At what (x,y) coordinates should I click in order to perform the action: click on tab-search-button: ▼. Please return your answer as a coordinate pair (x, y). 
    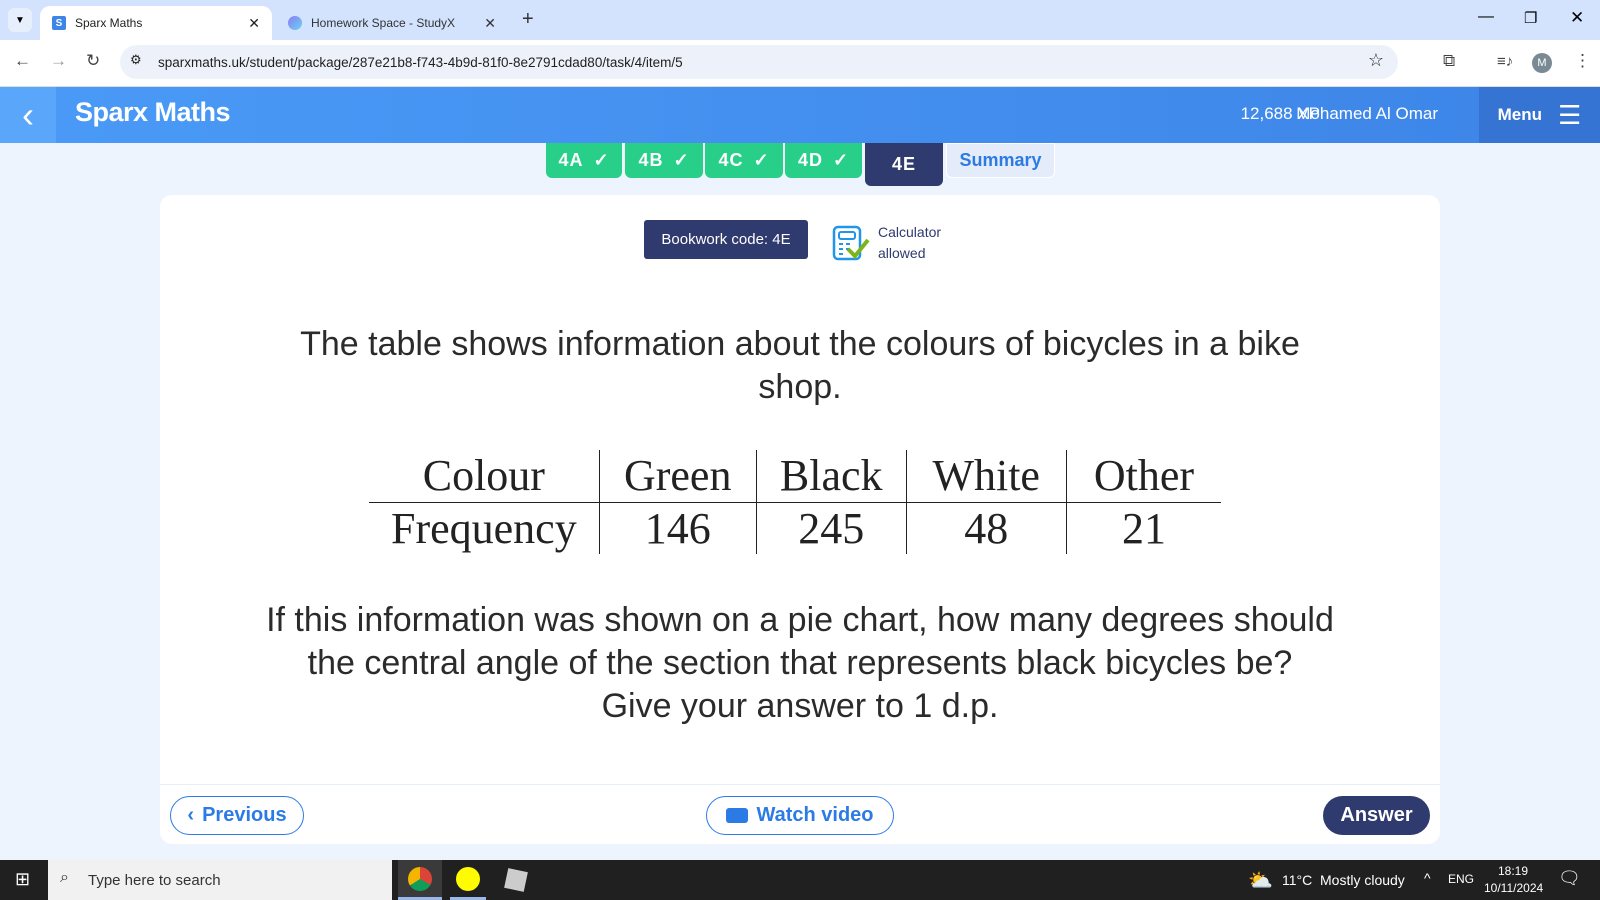
    Looking at the image, I should click on (20, 20).